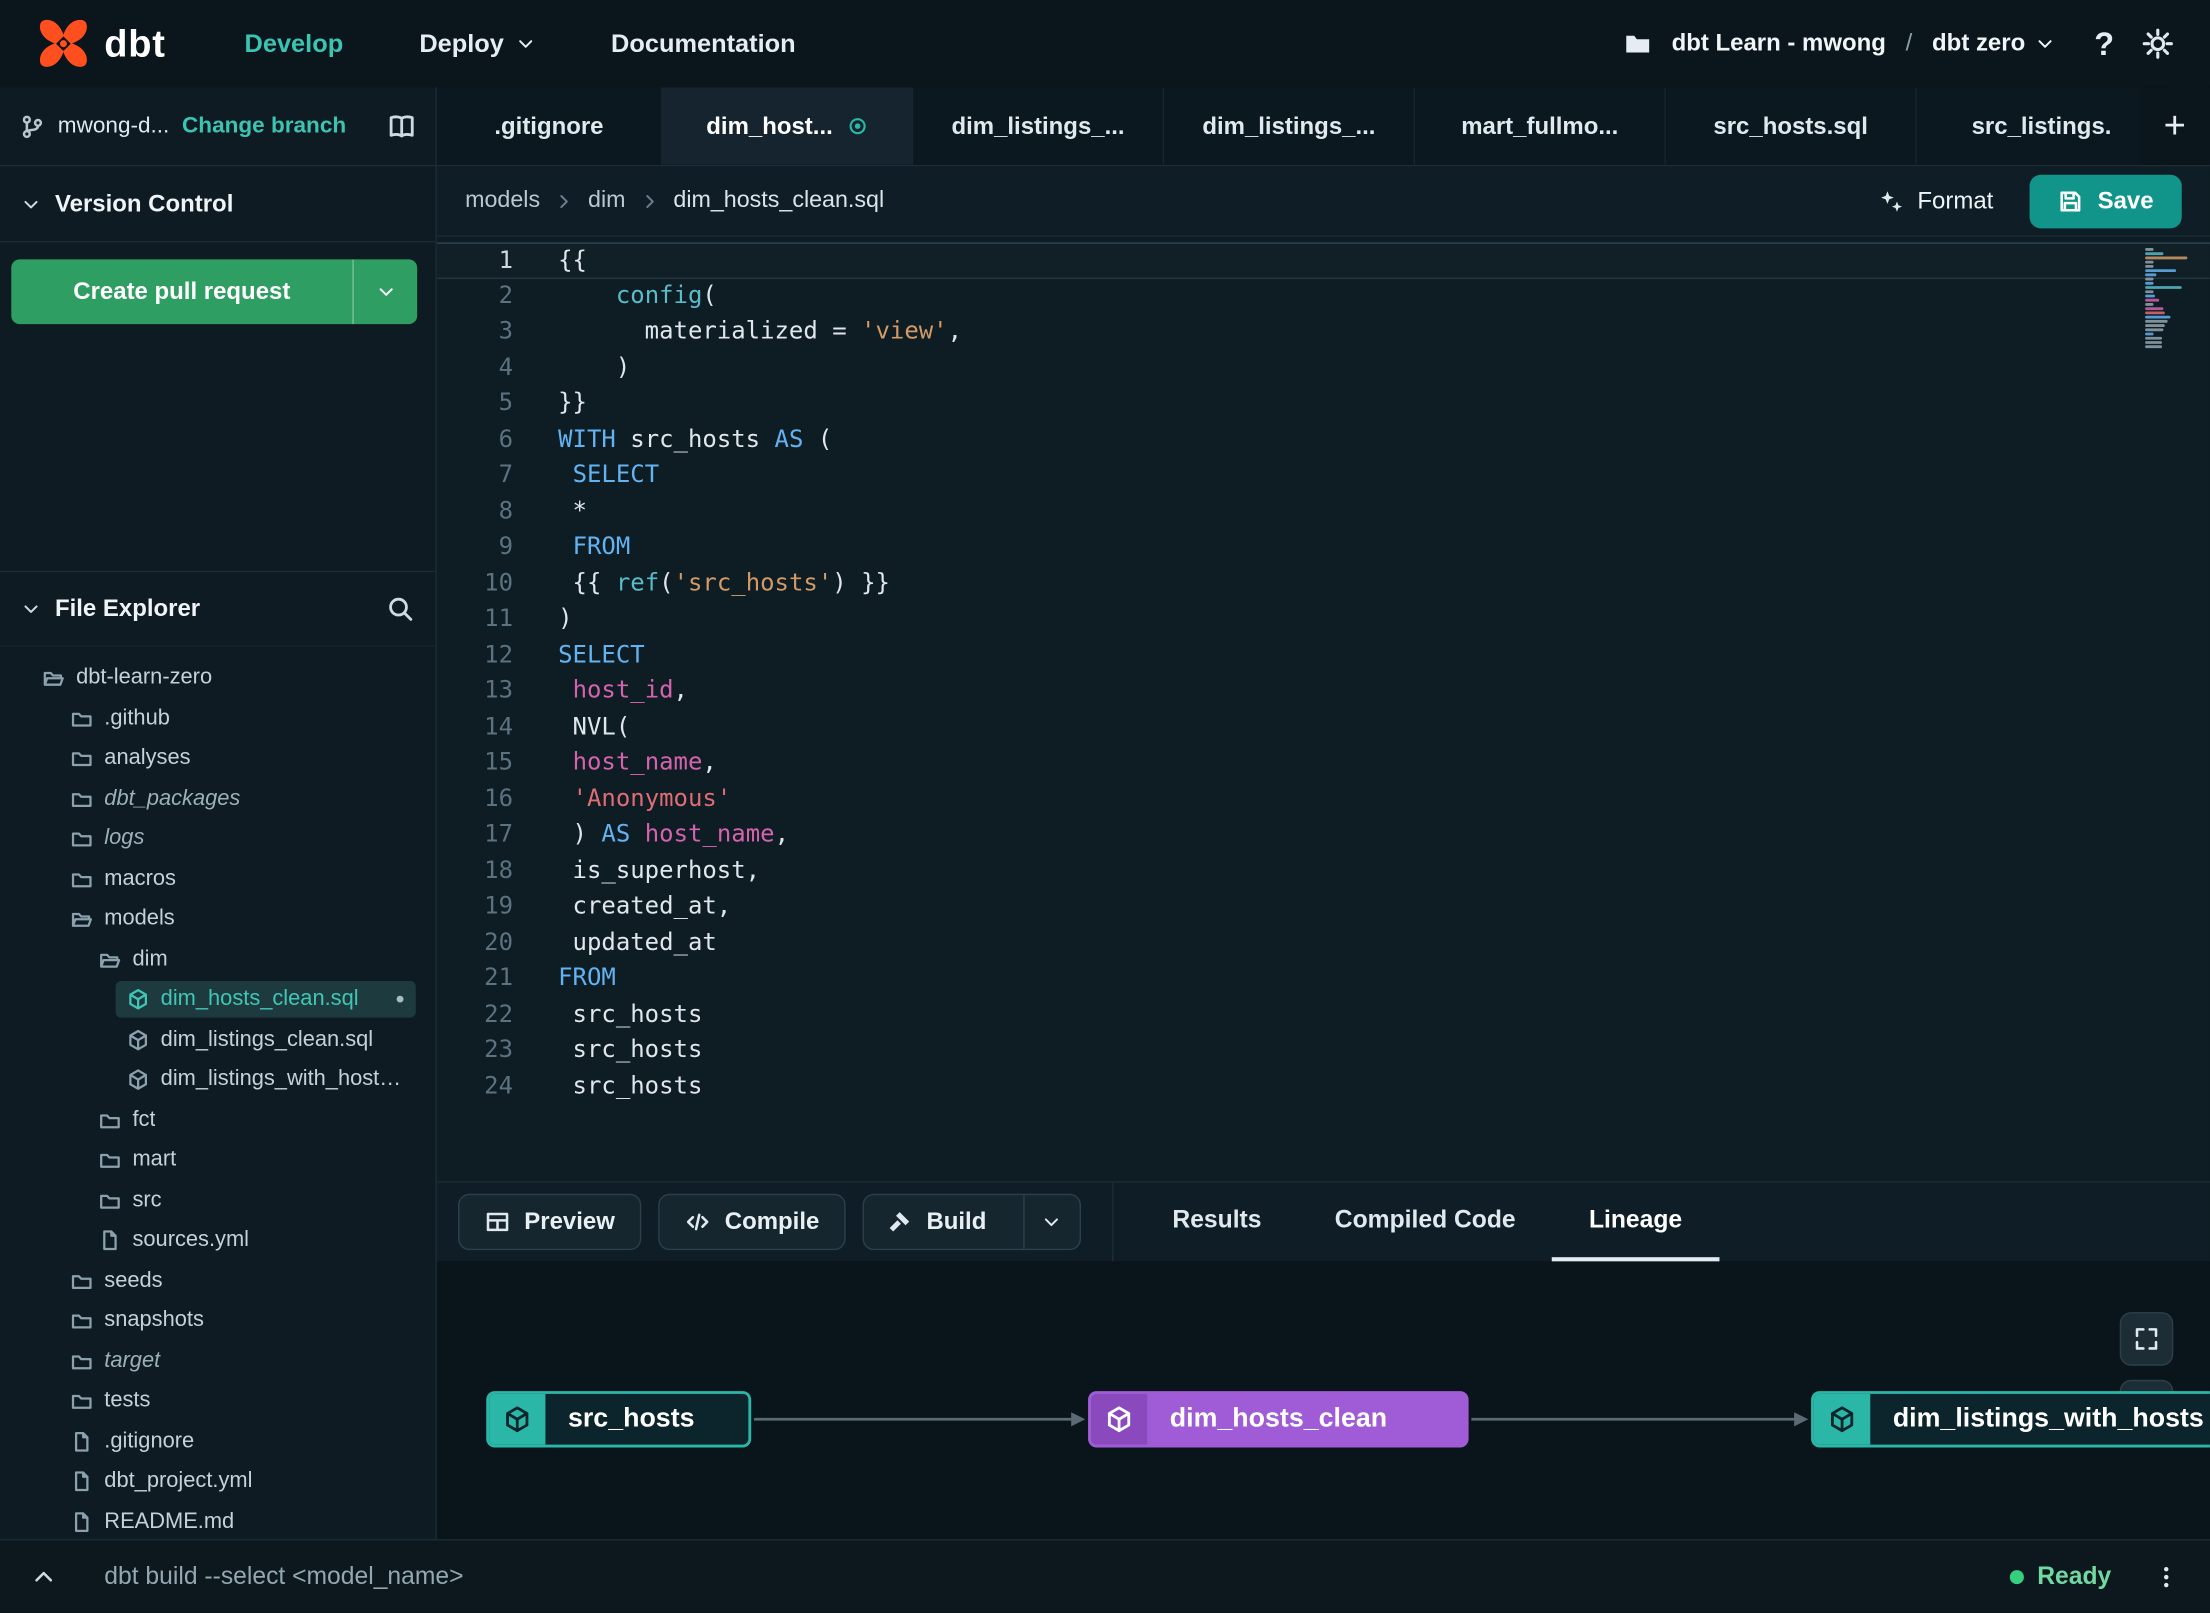 This screenshot has height=1613, width=2210. What do you see at coordinates (1323, 512) in the screenshot?
I see `code-line: 8 *` at bounding box center [1323, 512].